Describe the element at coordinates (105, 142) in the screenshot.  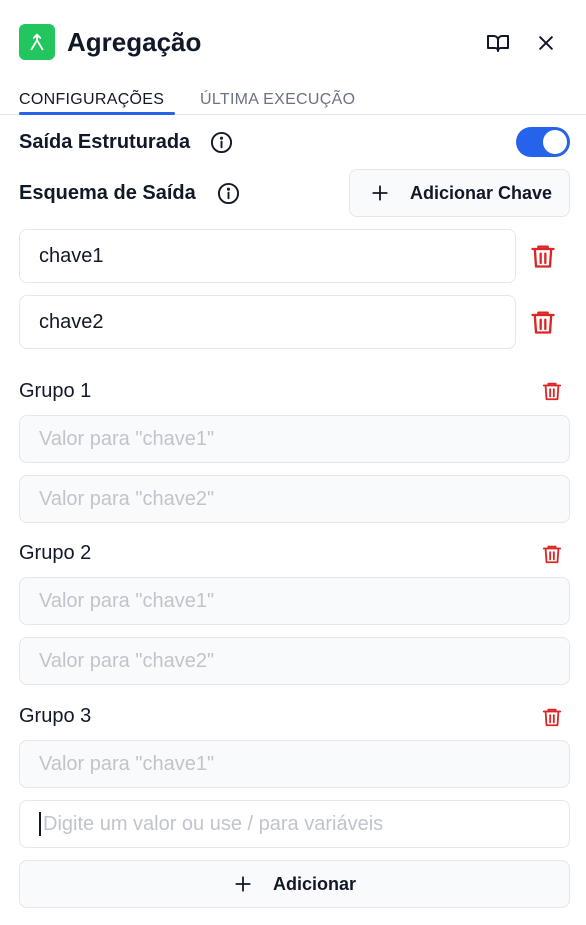
I see `structured-output-label: Saída Estruturada` at that location.